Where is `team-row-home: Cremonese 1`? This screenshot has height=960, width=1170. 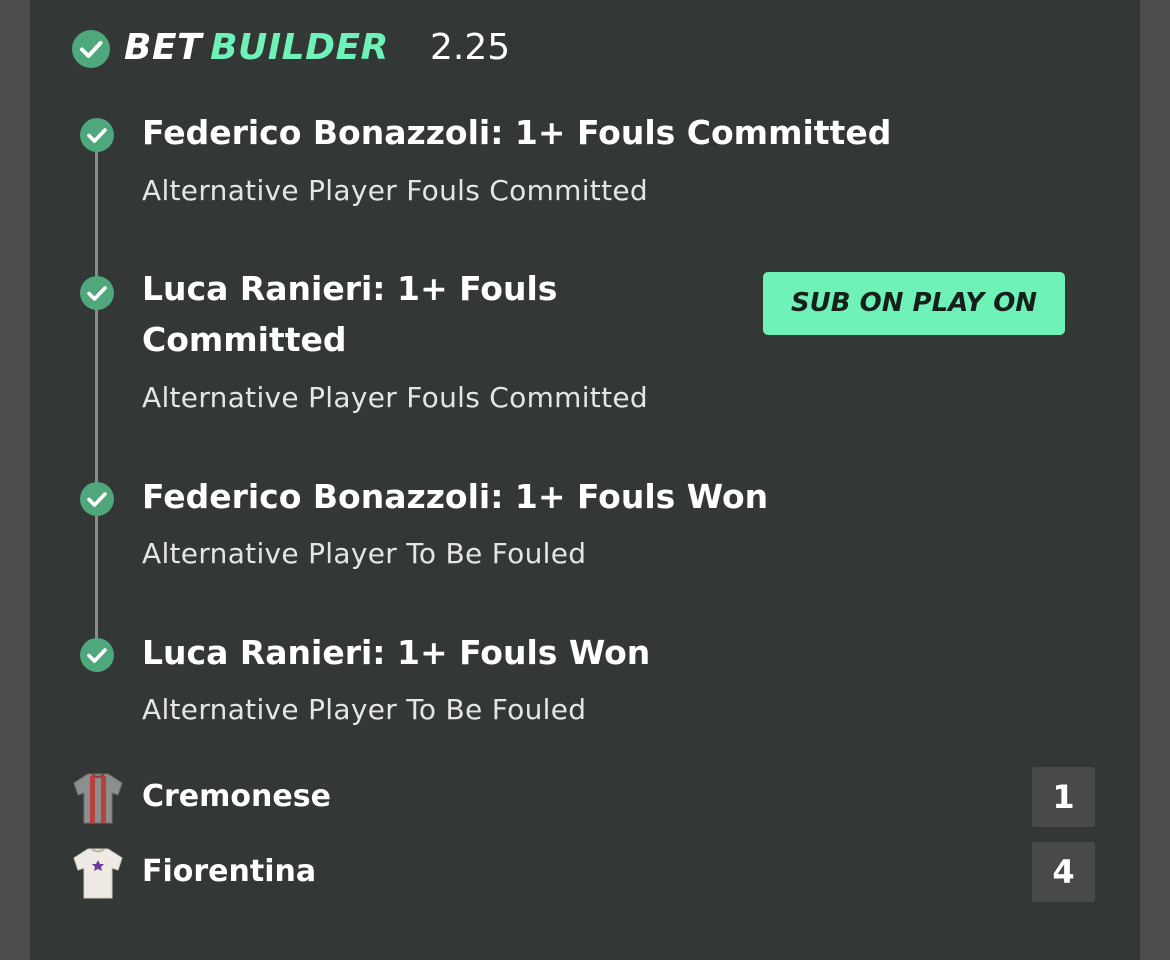 team-row-home: Cremonese 1 is located at coordinates (584, 797).